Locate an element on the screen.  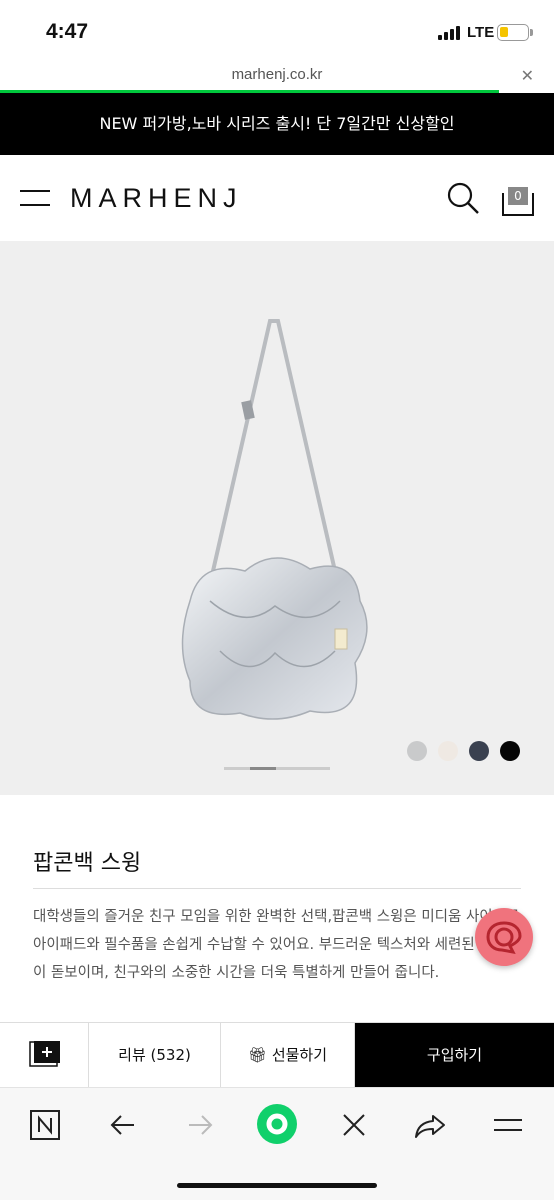
battery-nub is located at coordinates (531, 32).